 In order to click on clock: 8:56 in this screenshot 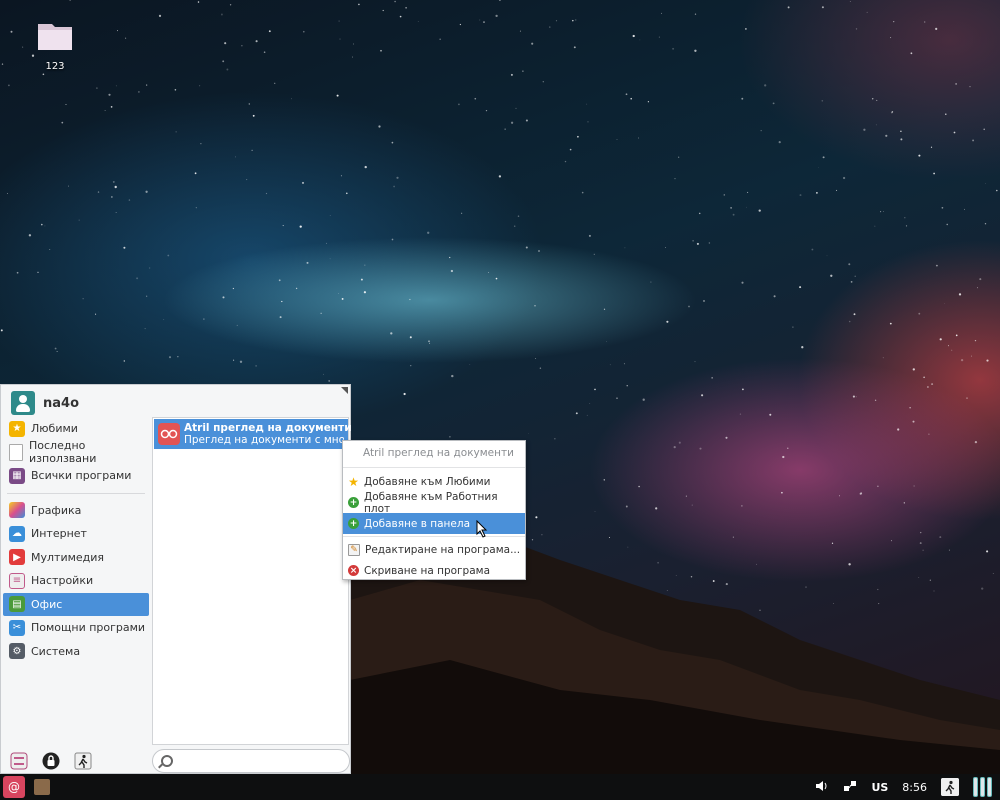, I will do `click(914, 787)`.